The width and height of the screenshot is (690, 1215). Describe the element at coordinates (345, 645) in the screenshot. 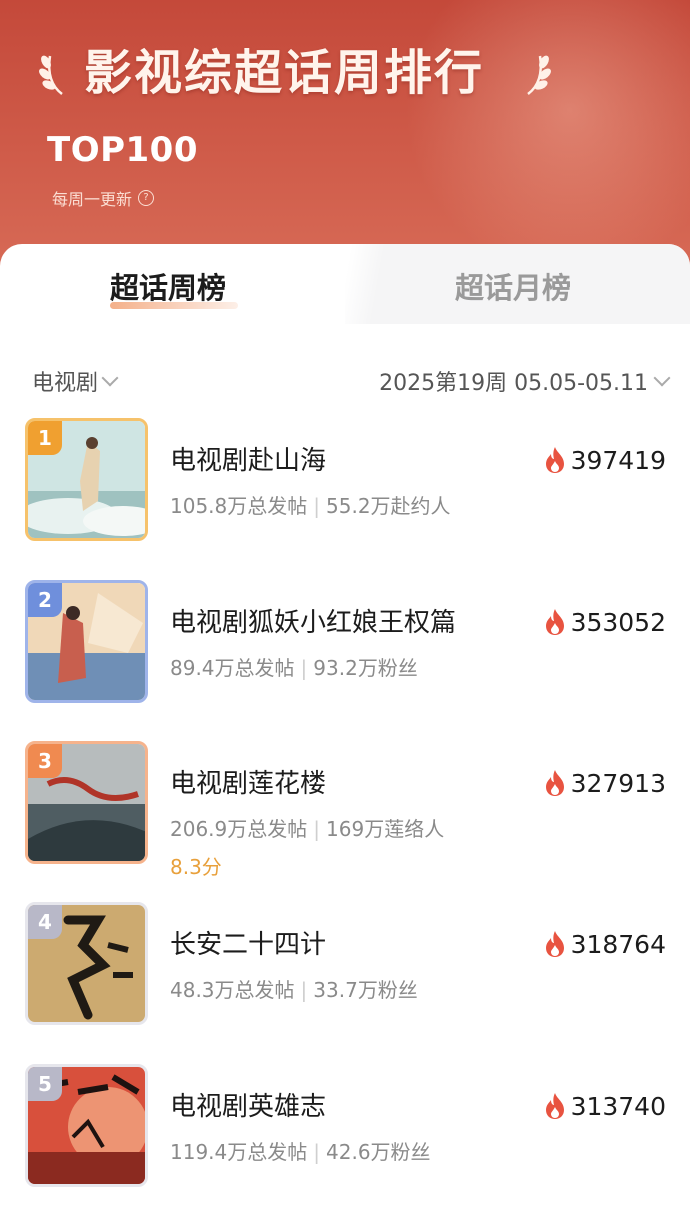

I see `list-item: 2 电视剧狐妖小红娘王权篇 89.4万总发帖 | 93.2万粉丝 353052` at that location.